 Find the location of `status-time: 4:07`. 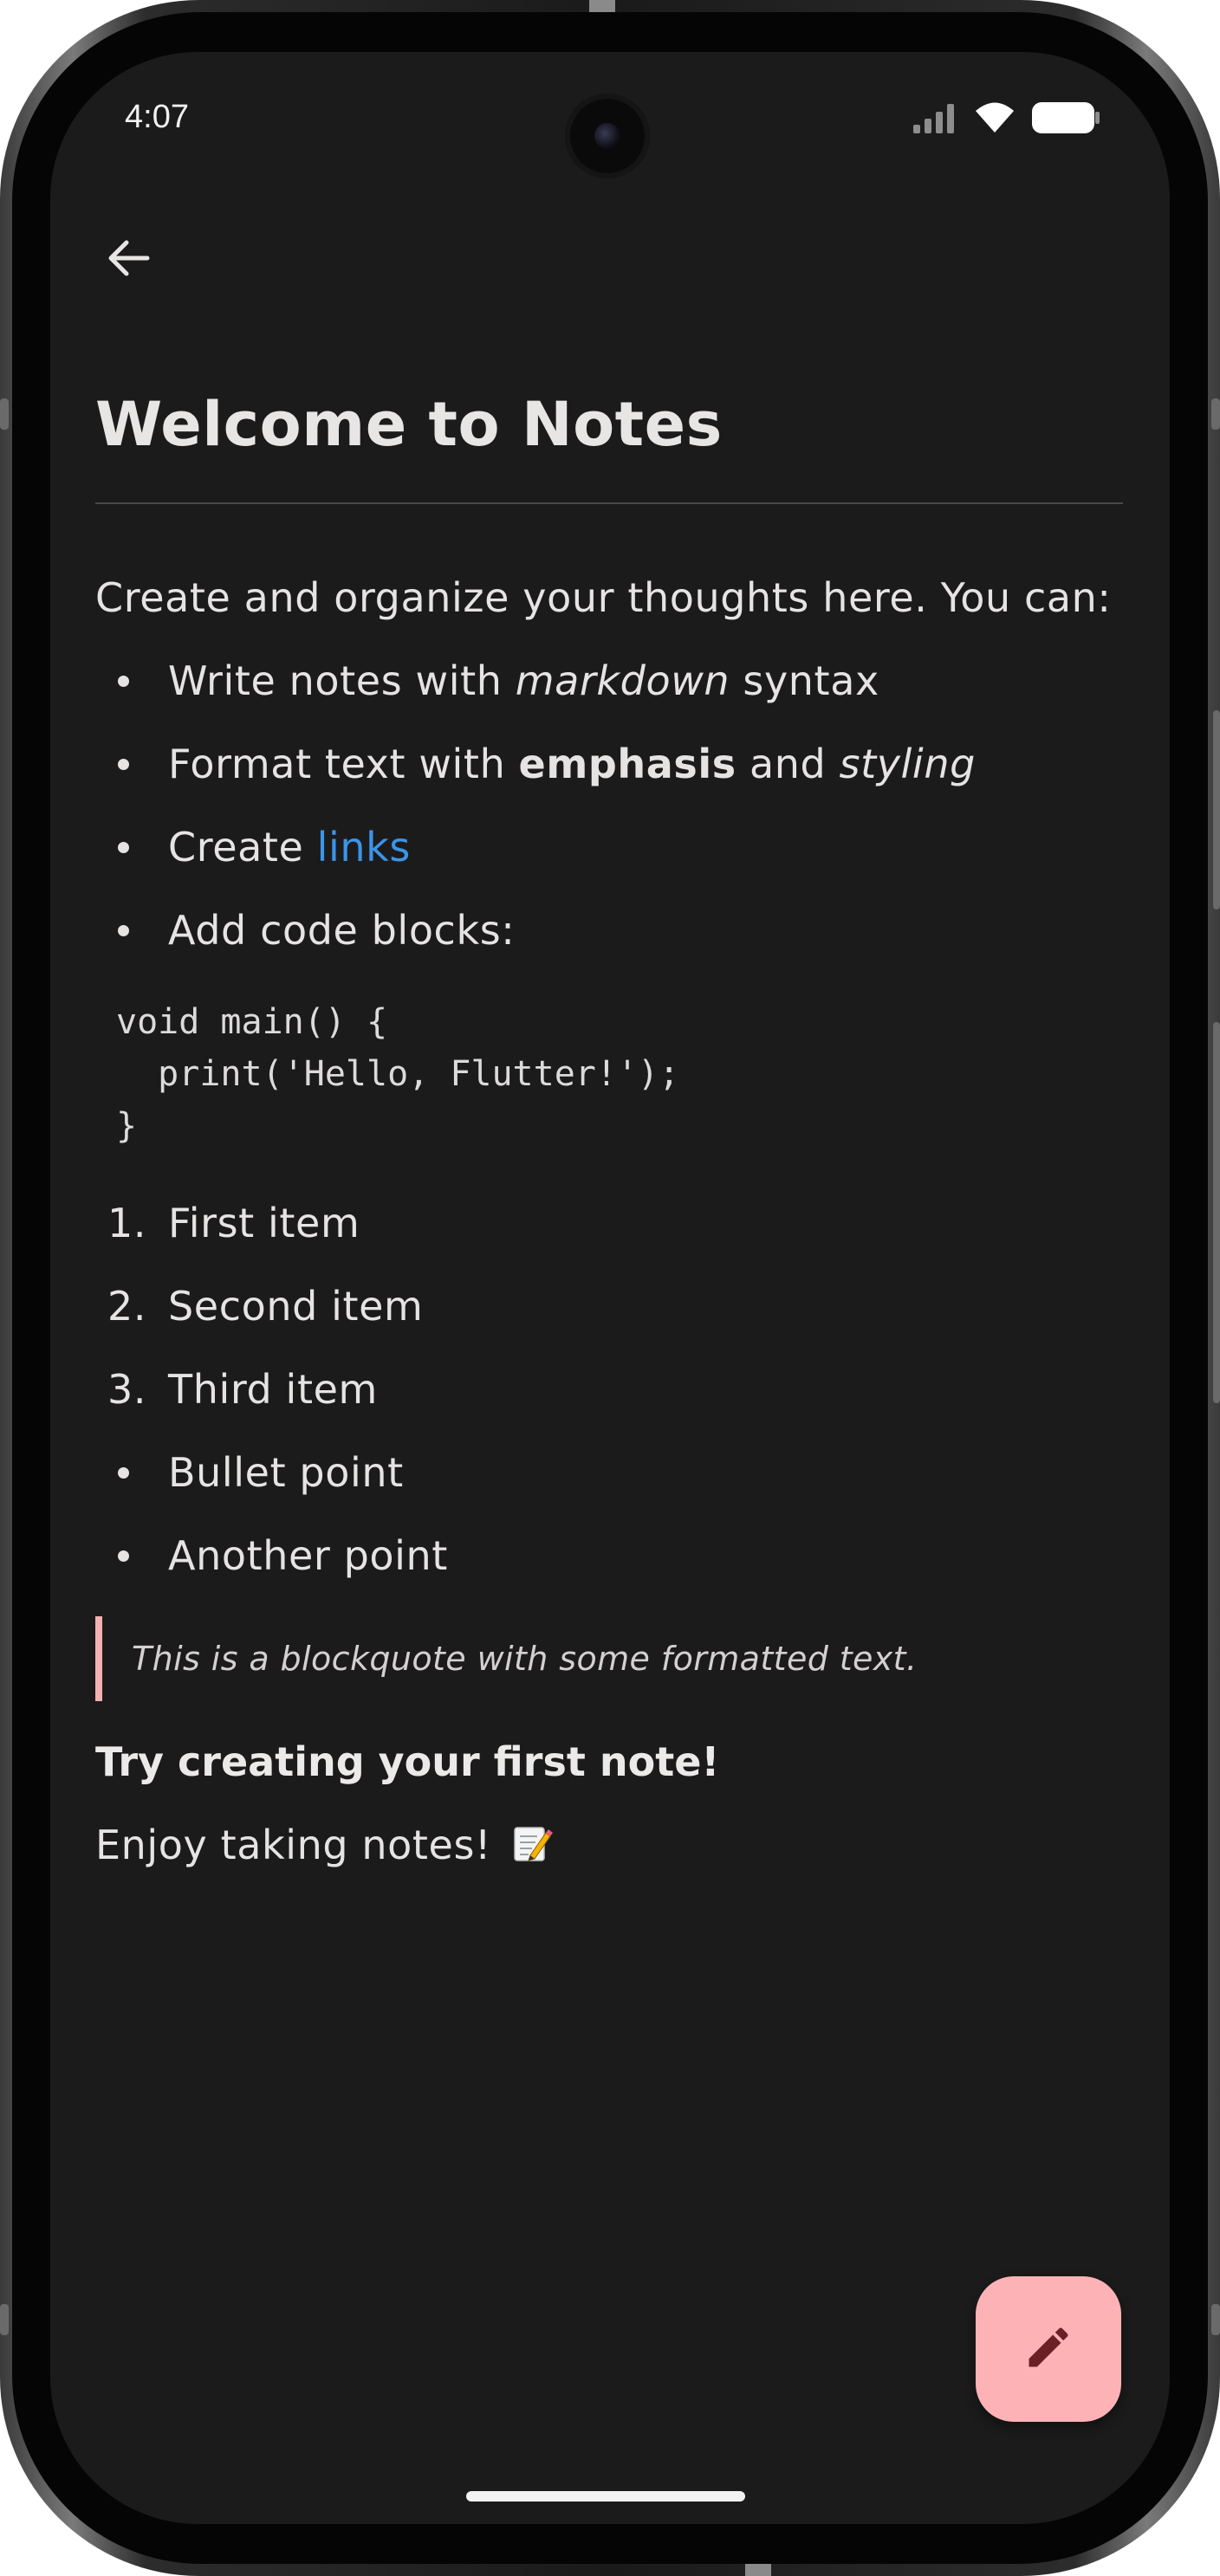

status-time: 4:07 is located at coordinates (157, 117).